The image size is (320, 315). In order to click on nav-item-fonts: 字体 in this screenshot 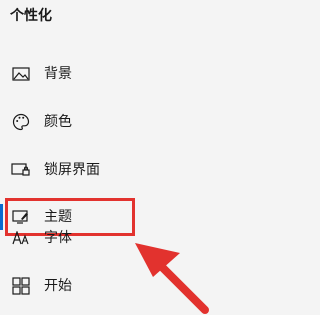, I will do `click(123, 238)`.